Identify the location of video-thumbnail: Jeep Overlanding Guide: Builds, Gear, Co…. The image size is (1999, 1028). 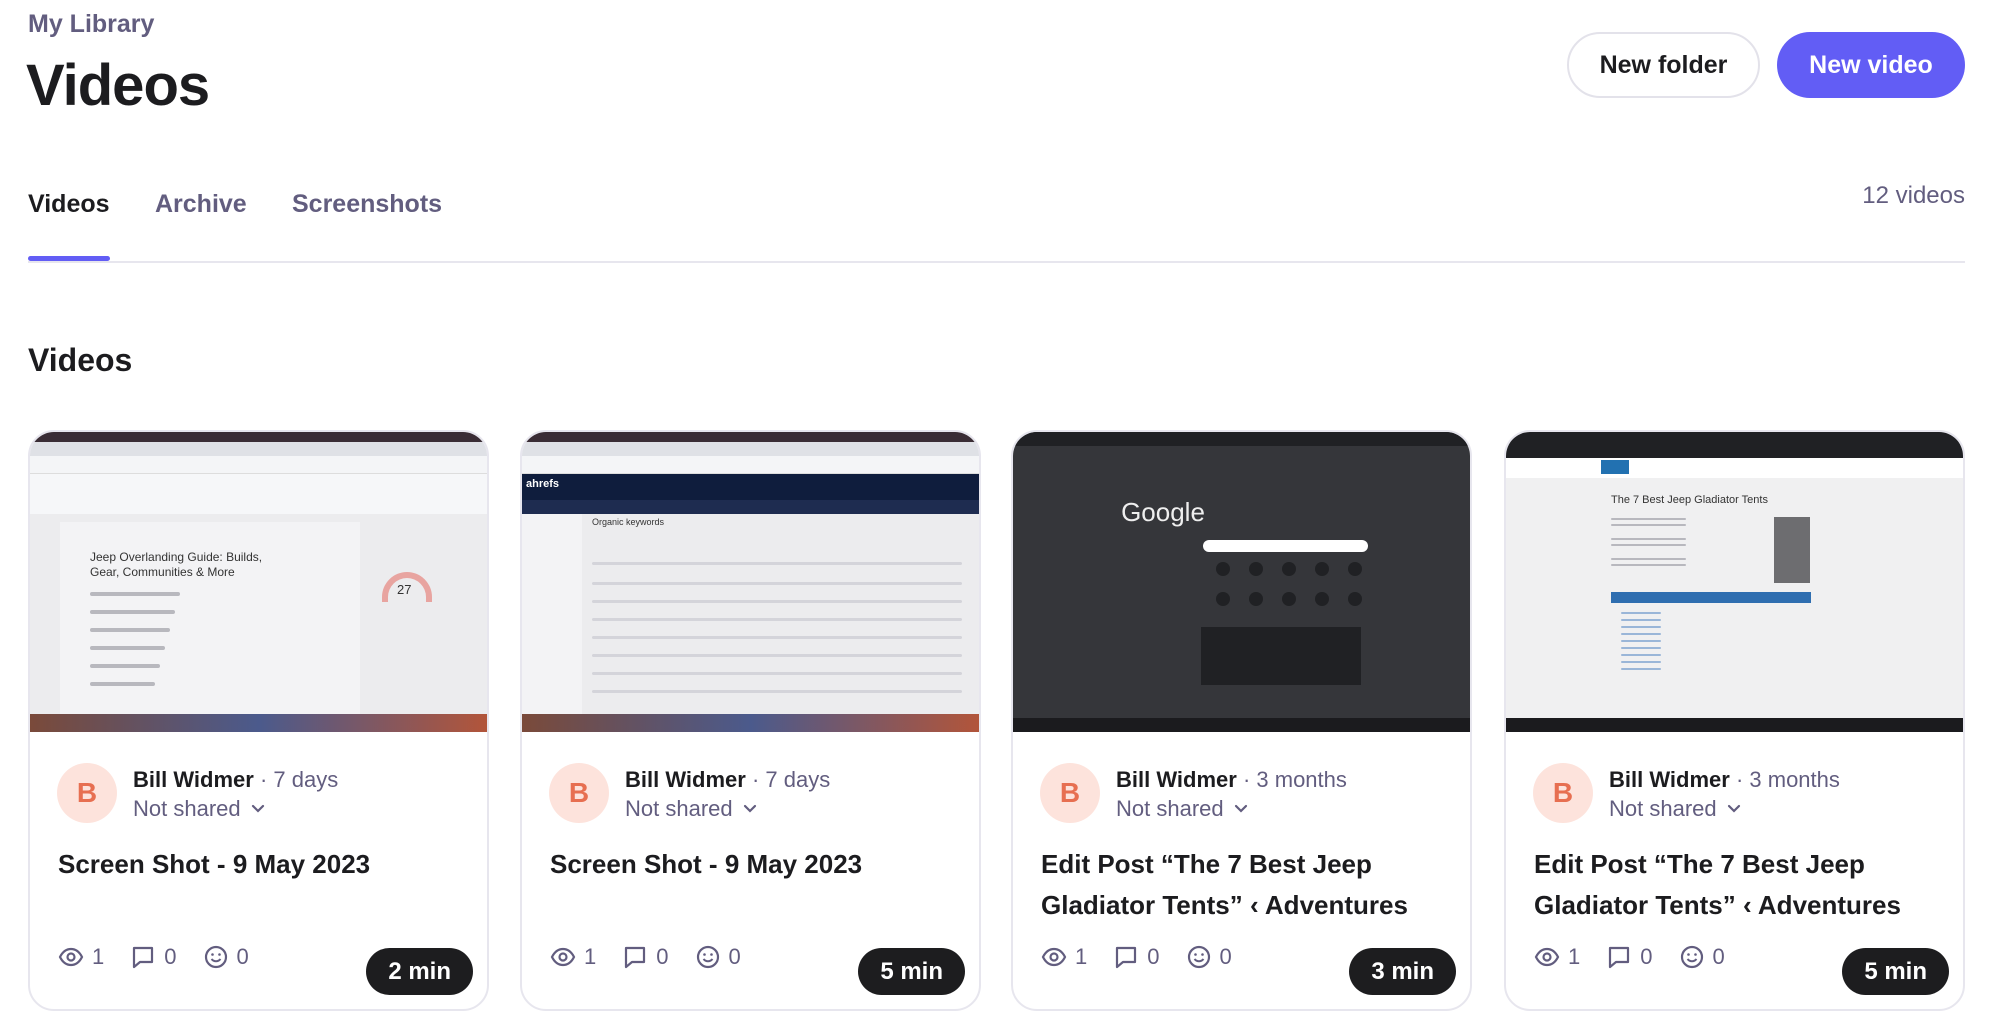
(258, 582).